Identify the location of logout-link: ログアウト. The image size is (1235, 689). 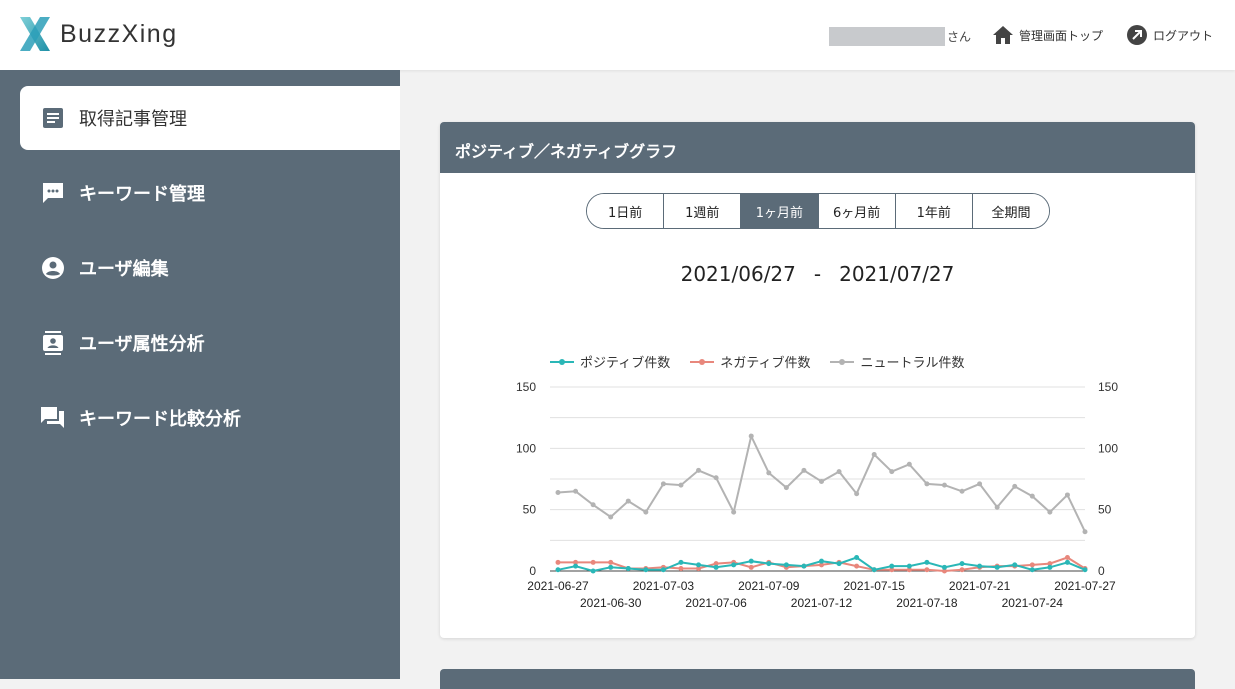
(1169, 35).